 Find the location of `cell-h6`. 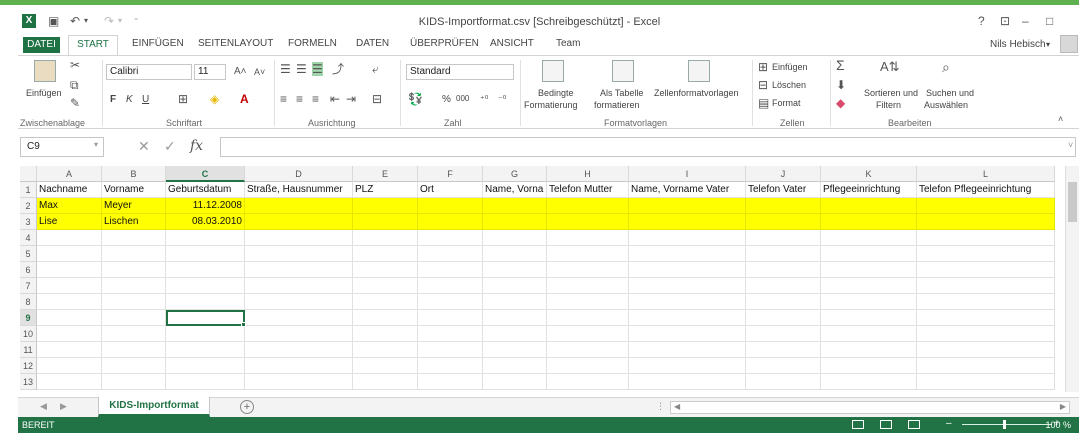

cell-h6 is located at coordinates (588, 270).